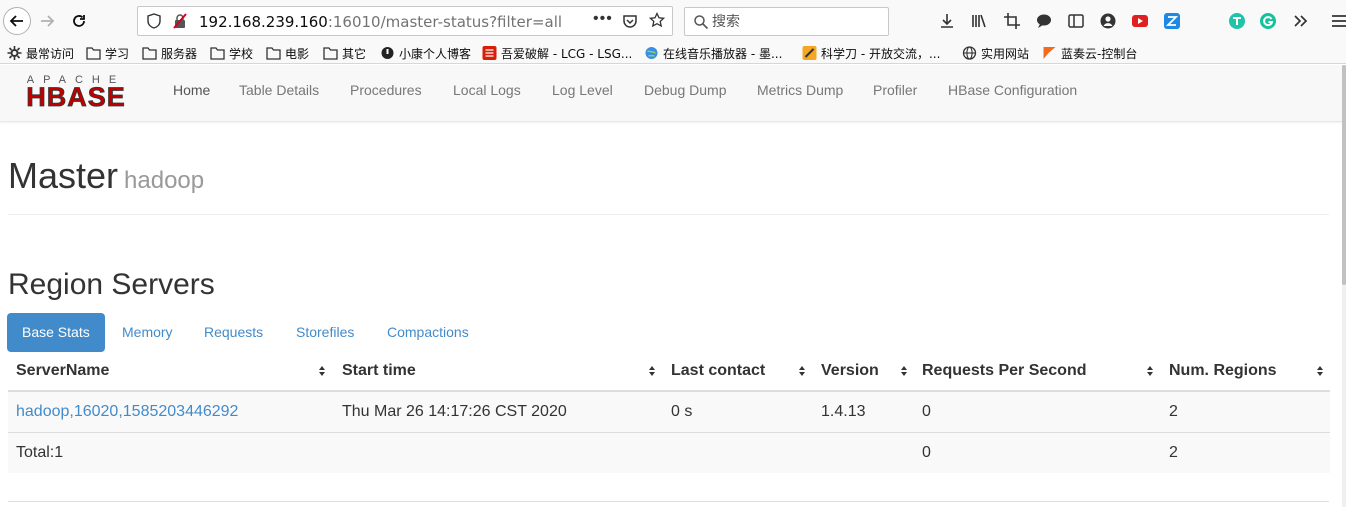 The width and height of the screenshot is (1346, 507). What do you see at coordinates (850, 373) in the screenshot?
I see `column-header-version: Version` at bounding box center [850, 373].